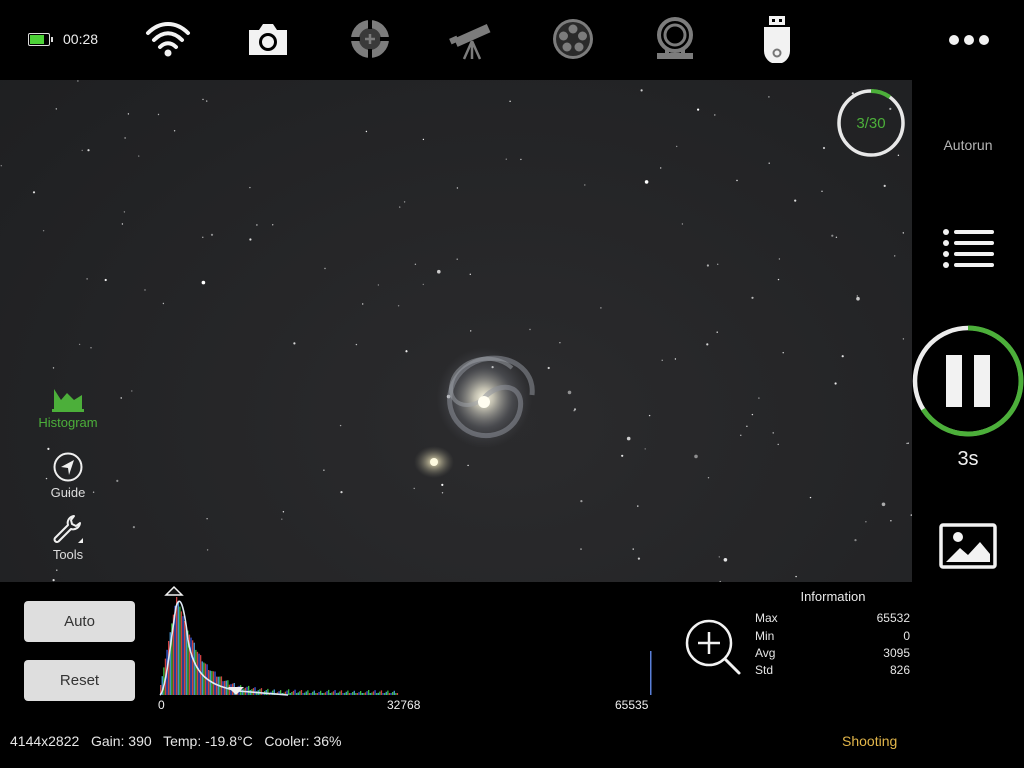 The width and height of the screenshot is (1024, 768). Describe the element at coordinates (174, 590) in the screenshot. I see `black-point-handle` at that location.